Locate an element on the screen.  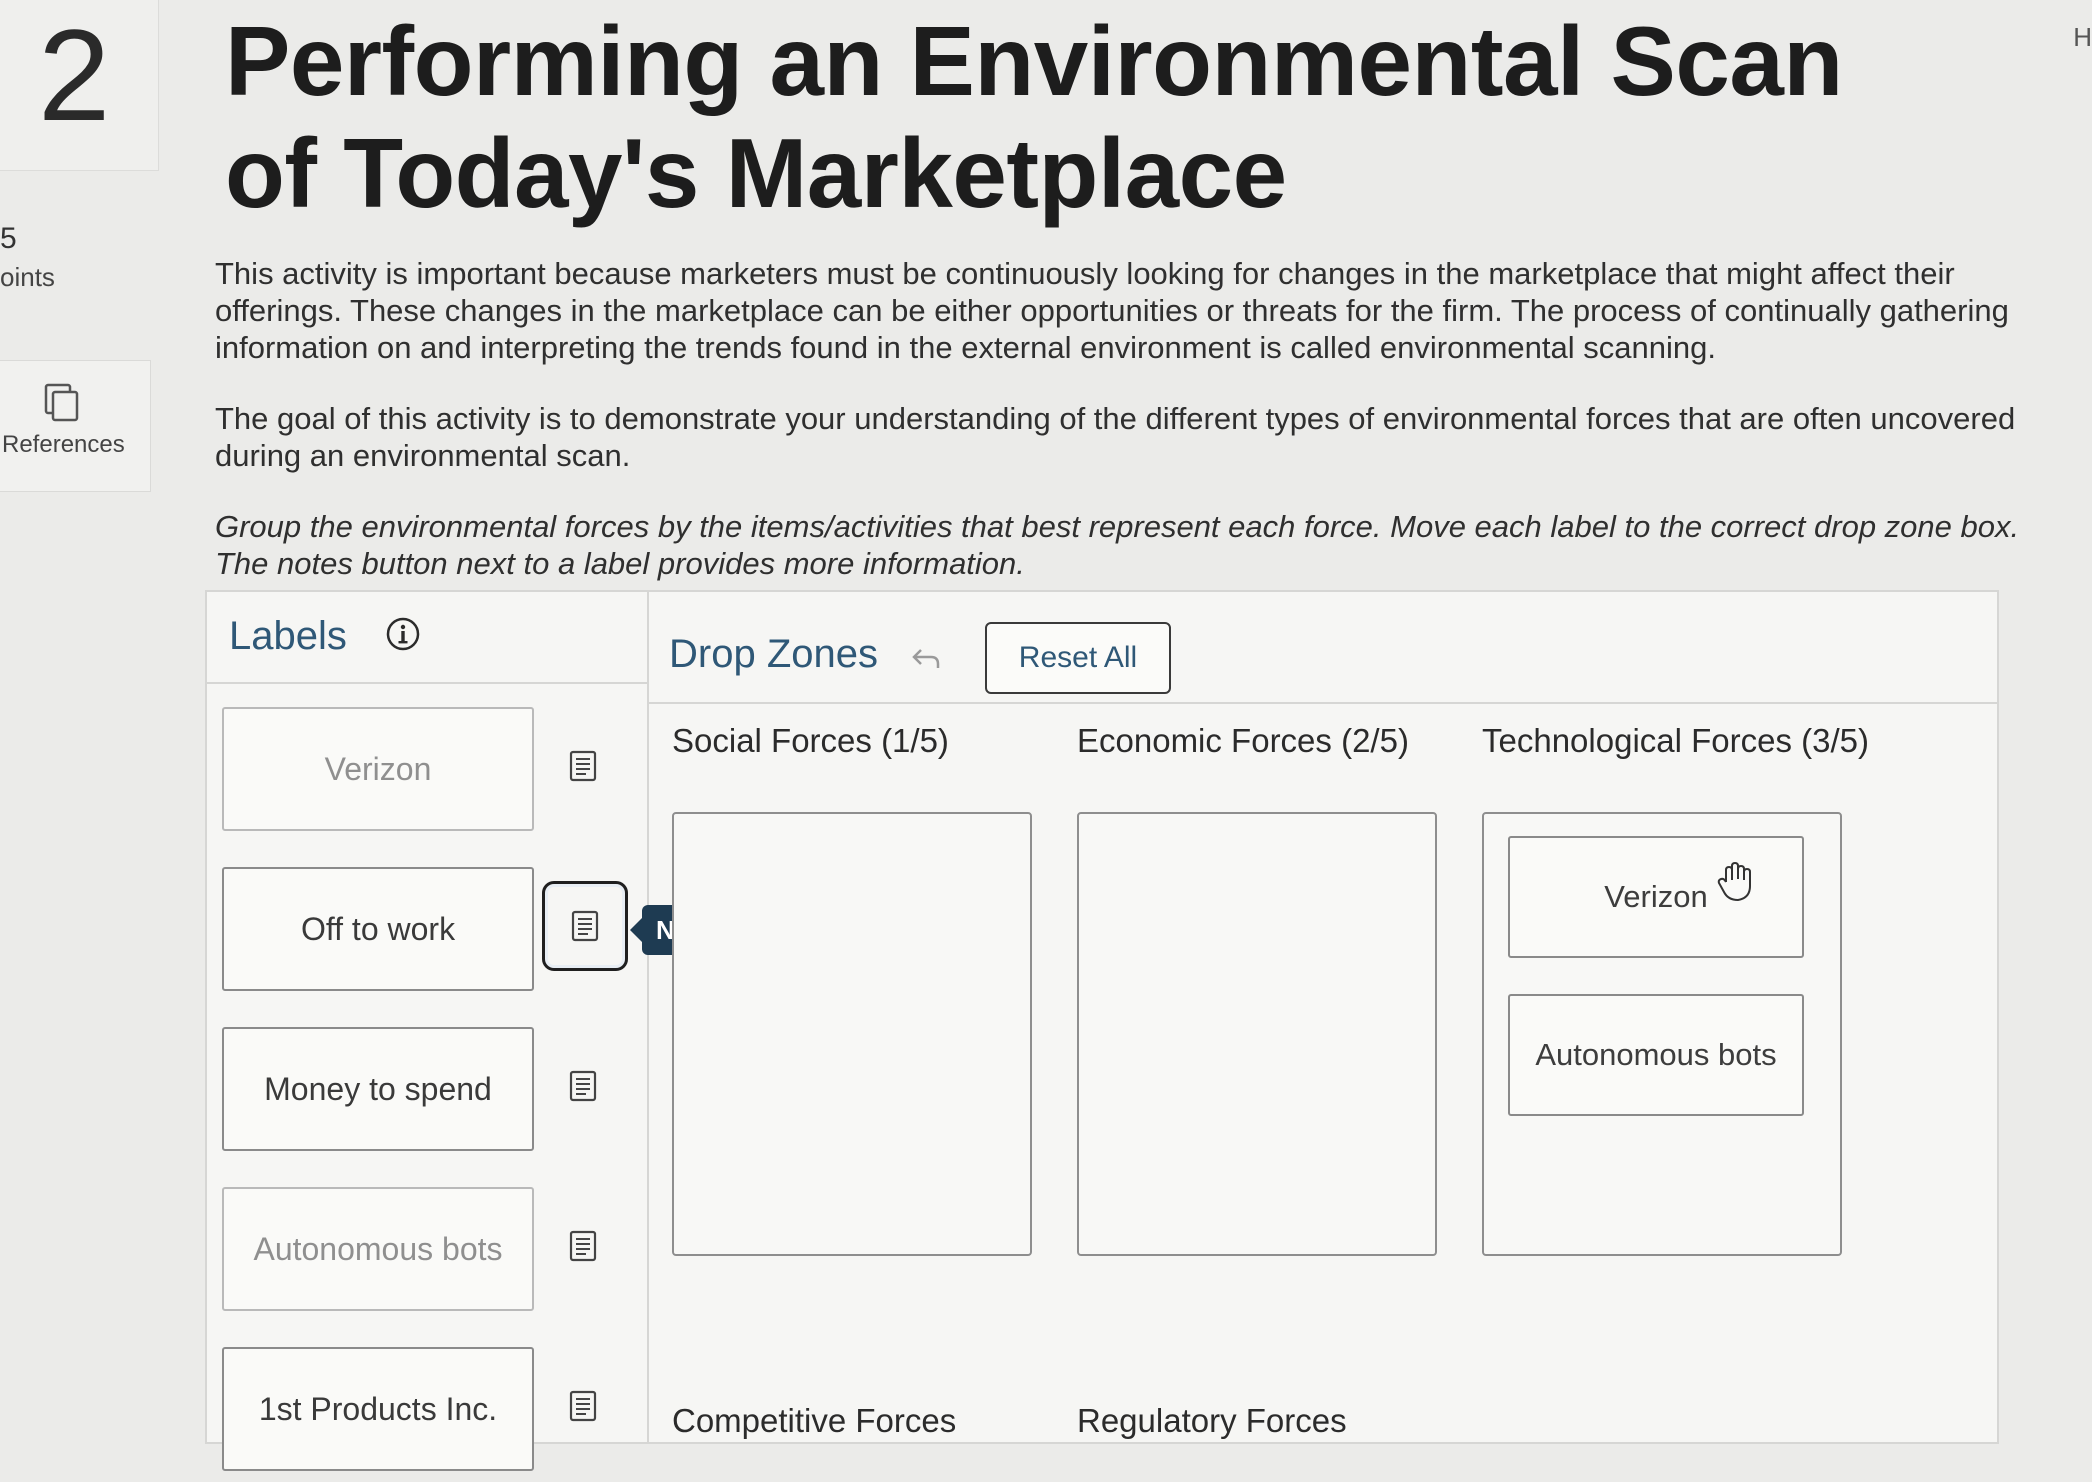
drop-zone-competitive: Competitive Forces is located at coordinates (867, 1422).